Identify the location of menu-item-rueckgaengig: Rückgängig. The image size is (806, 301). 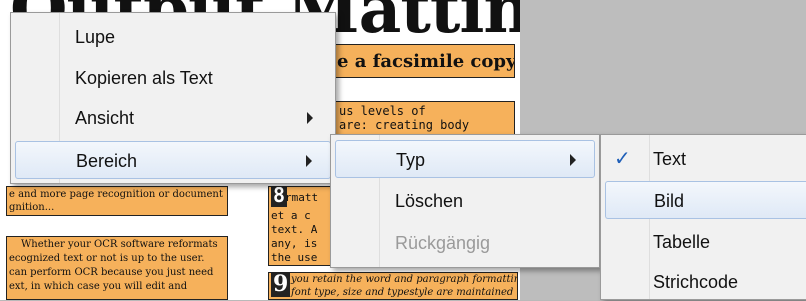
(465, 243).